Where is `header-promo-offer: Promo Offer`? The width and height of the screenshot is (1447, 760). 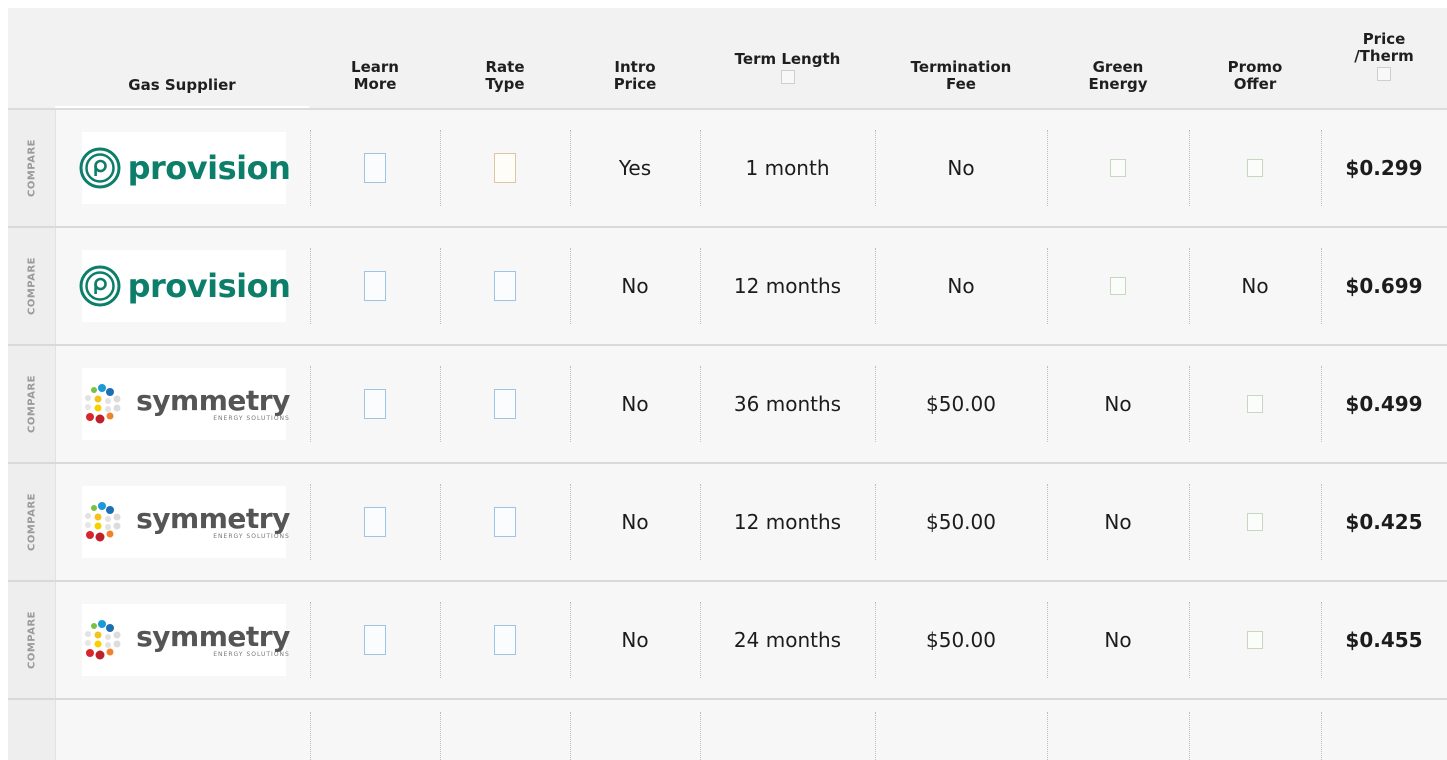 header-promo-offer: Promo Offer is located at coordinates (1255, 76).